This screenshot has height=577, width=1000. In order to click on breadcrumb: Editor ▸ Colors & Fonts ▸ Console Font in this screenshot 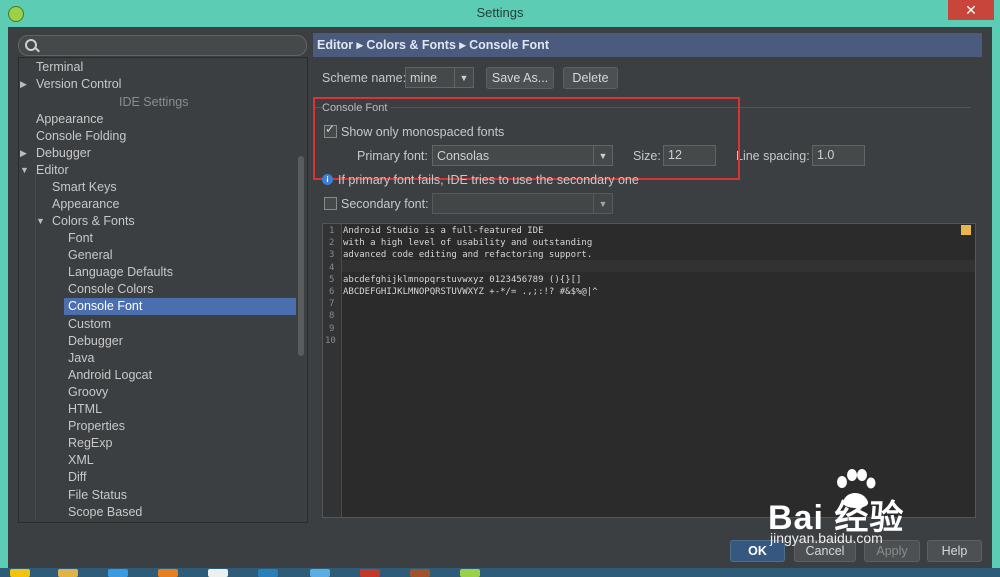, I will do `click(647, 45)`.